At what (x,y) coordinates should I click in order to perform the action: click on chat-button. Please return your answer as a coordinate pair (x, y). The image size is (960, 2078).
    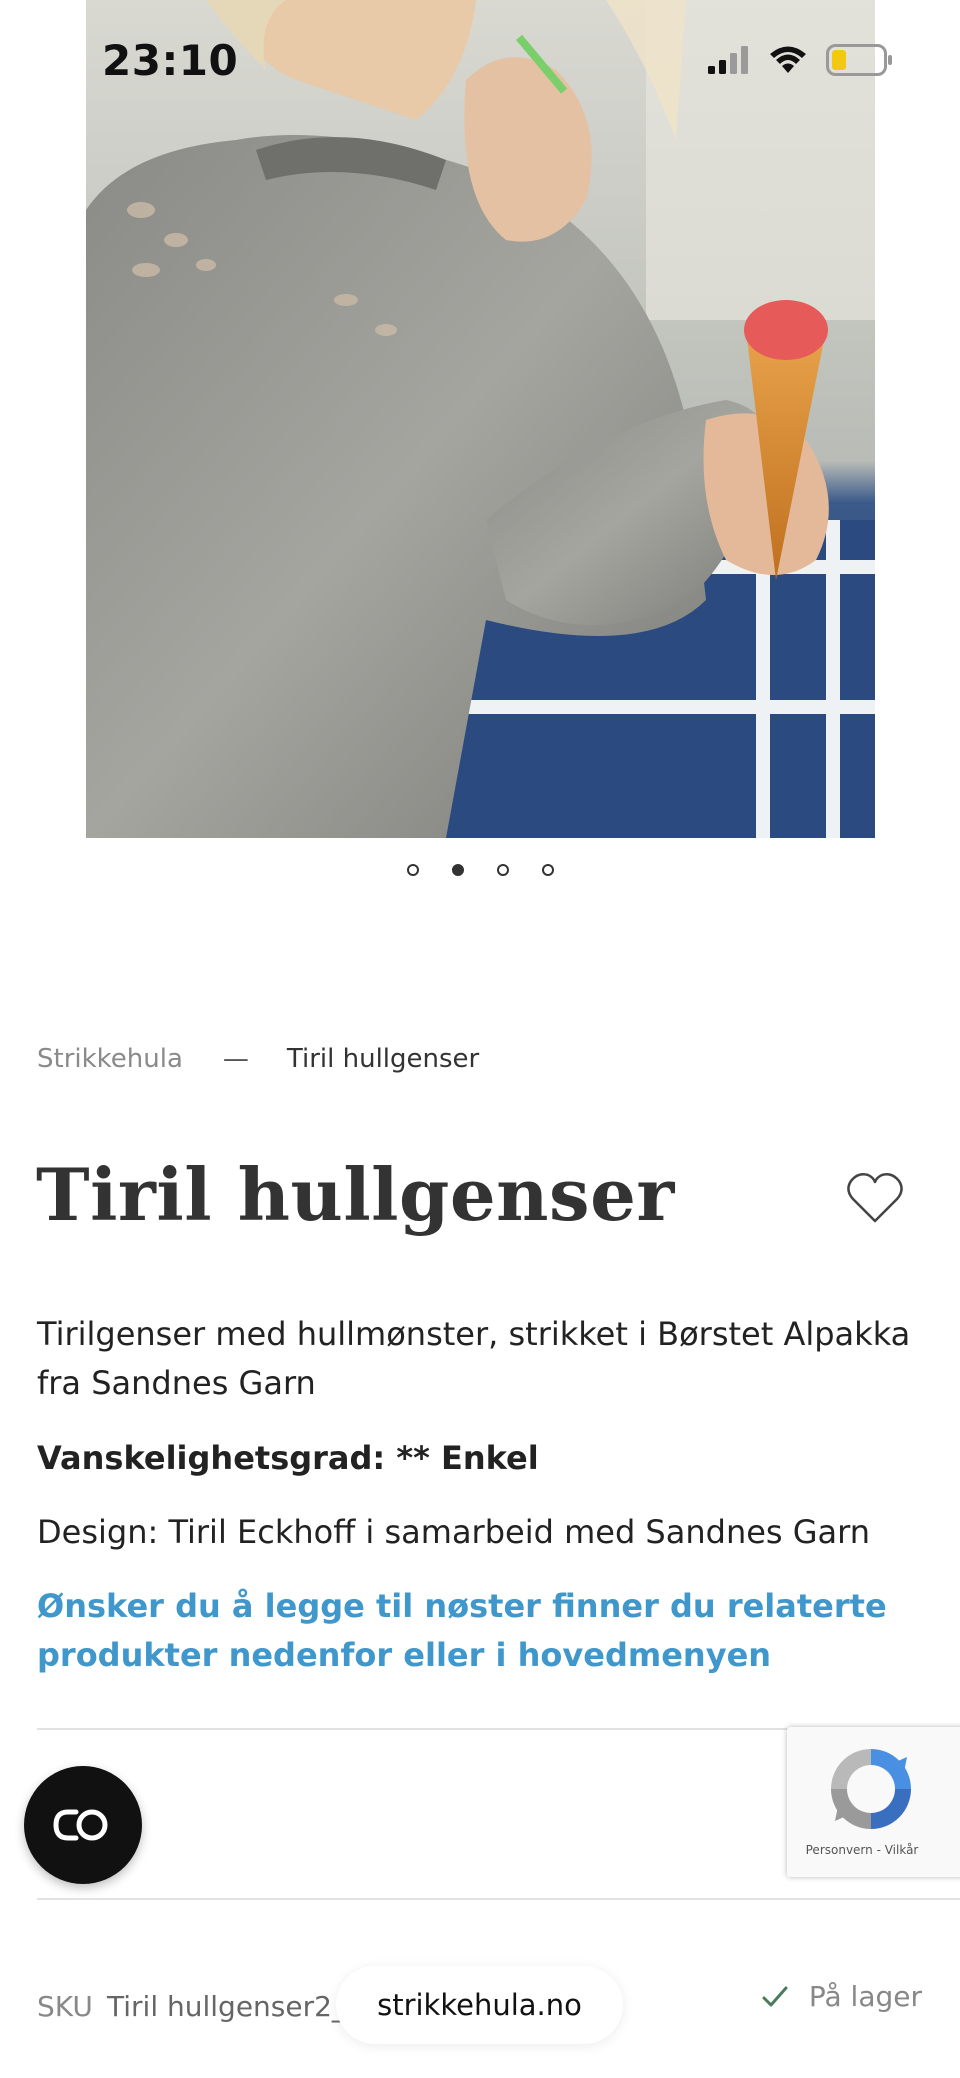
    Looking at the image, I should click on (83, 1825).